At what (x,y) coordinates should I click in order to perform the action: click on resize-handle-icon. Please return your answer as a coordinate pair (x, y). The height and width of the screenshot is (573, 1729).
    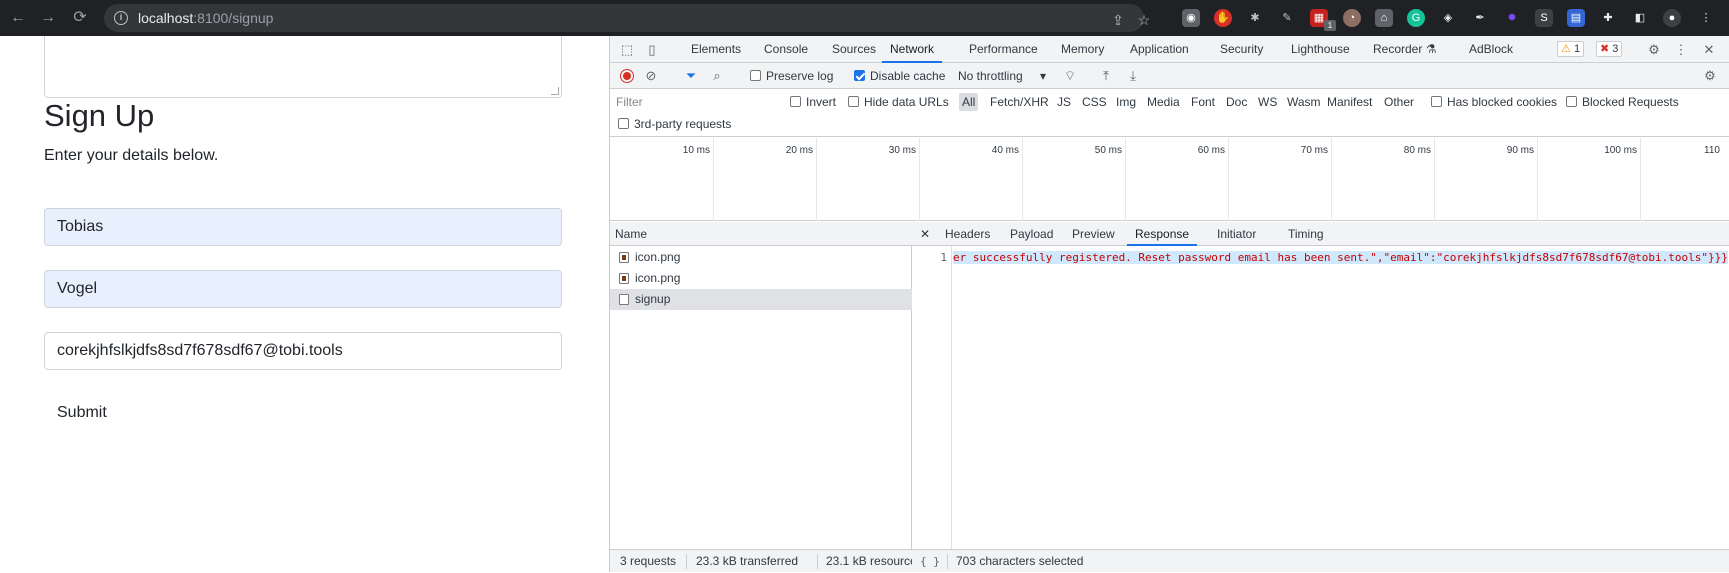
    Looking at the image, I should click on (555, 91).